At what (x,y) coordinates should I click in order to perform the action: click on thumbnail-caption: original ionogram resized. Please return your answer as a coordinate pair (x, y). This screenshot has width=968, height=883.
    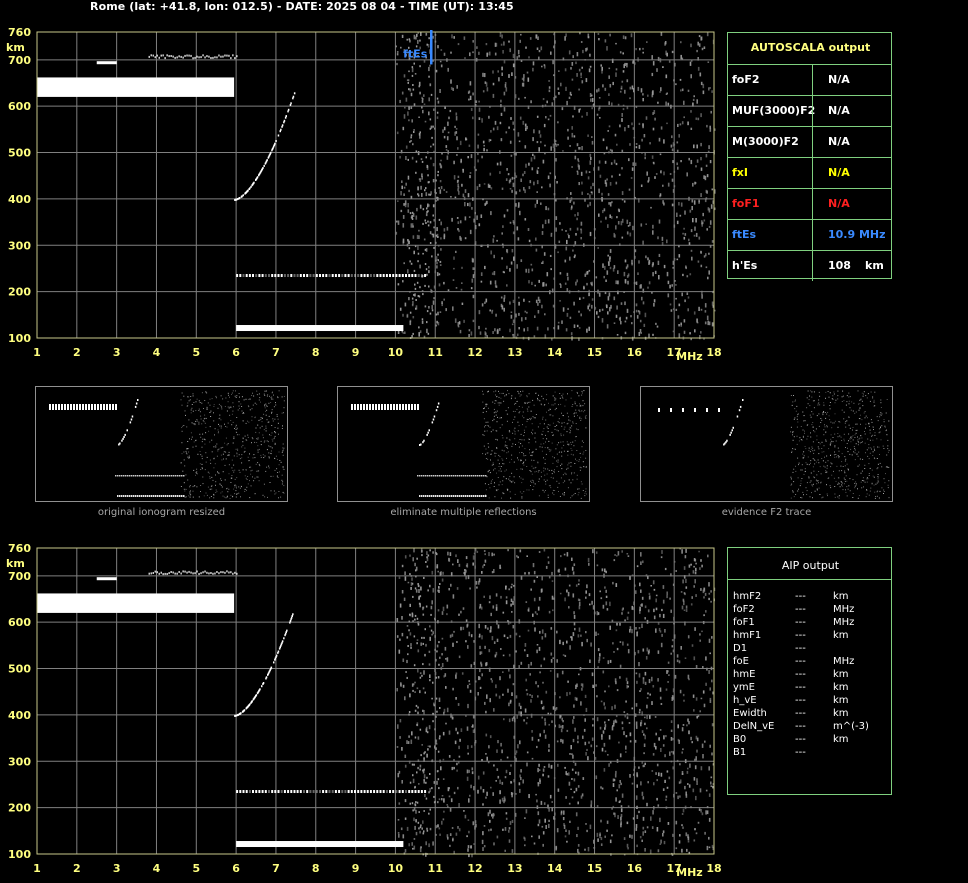
    Looking at the image, I should click on (161, 512).